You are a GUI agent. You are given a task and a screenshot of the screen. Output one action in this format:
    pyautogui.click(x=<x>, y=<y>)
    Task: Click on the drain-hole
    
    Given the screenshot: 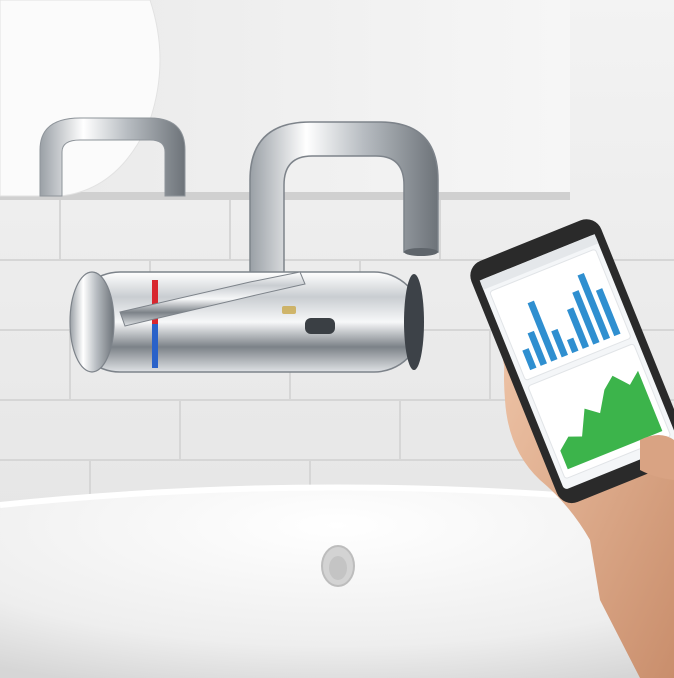 What is the action you would take?
    pyautogui.click(x=338, y=568)
    